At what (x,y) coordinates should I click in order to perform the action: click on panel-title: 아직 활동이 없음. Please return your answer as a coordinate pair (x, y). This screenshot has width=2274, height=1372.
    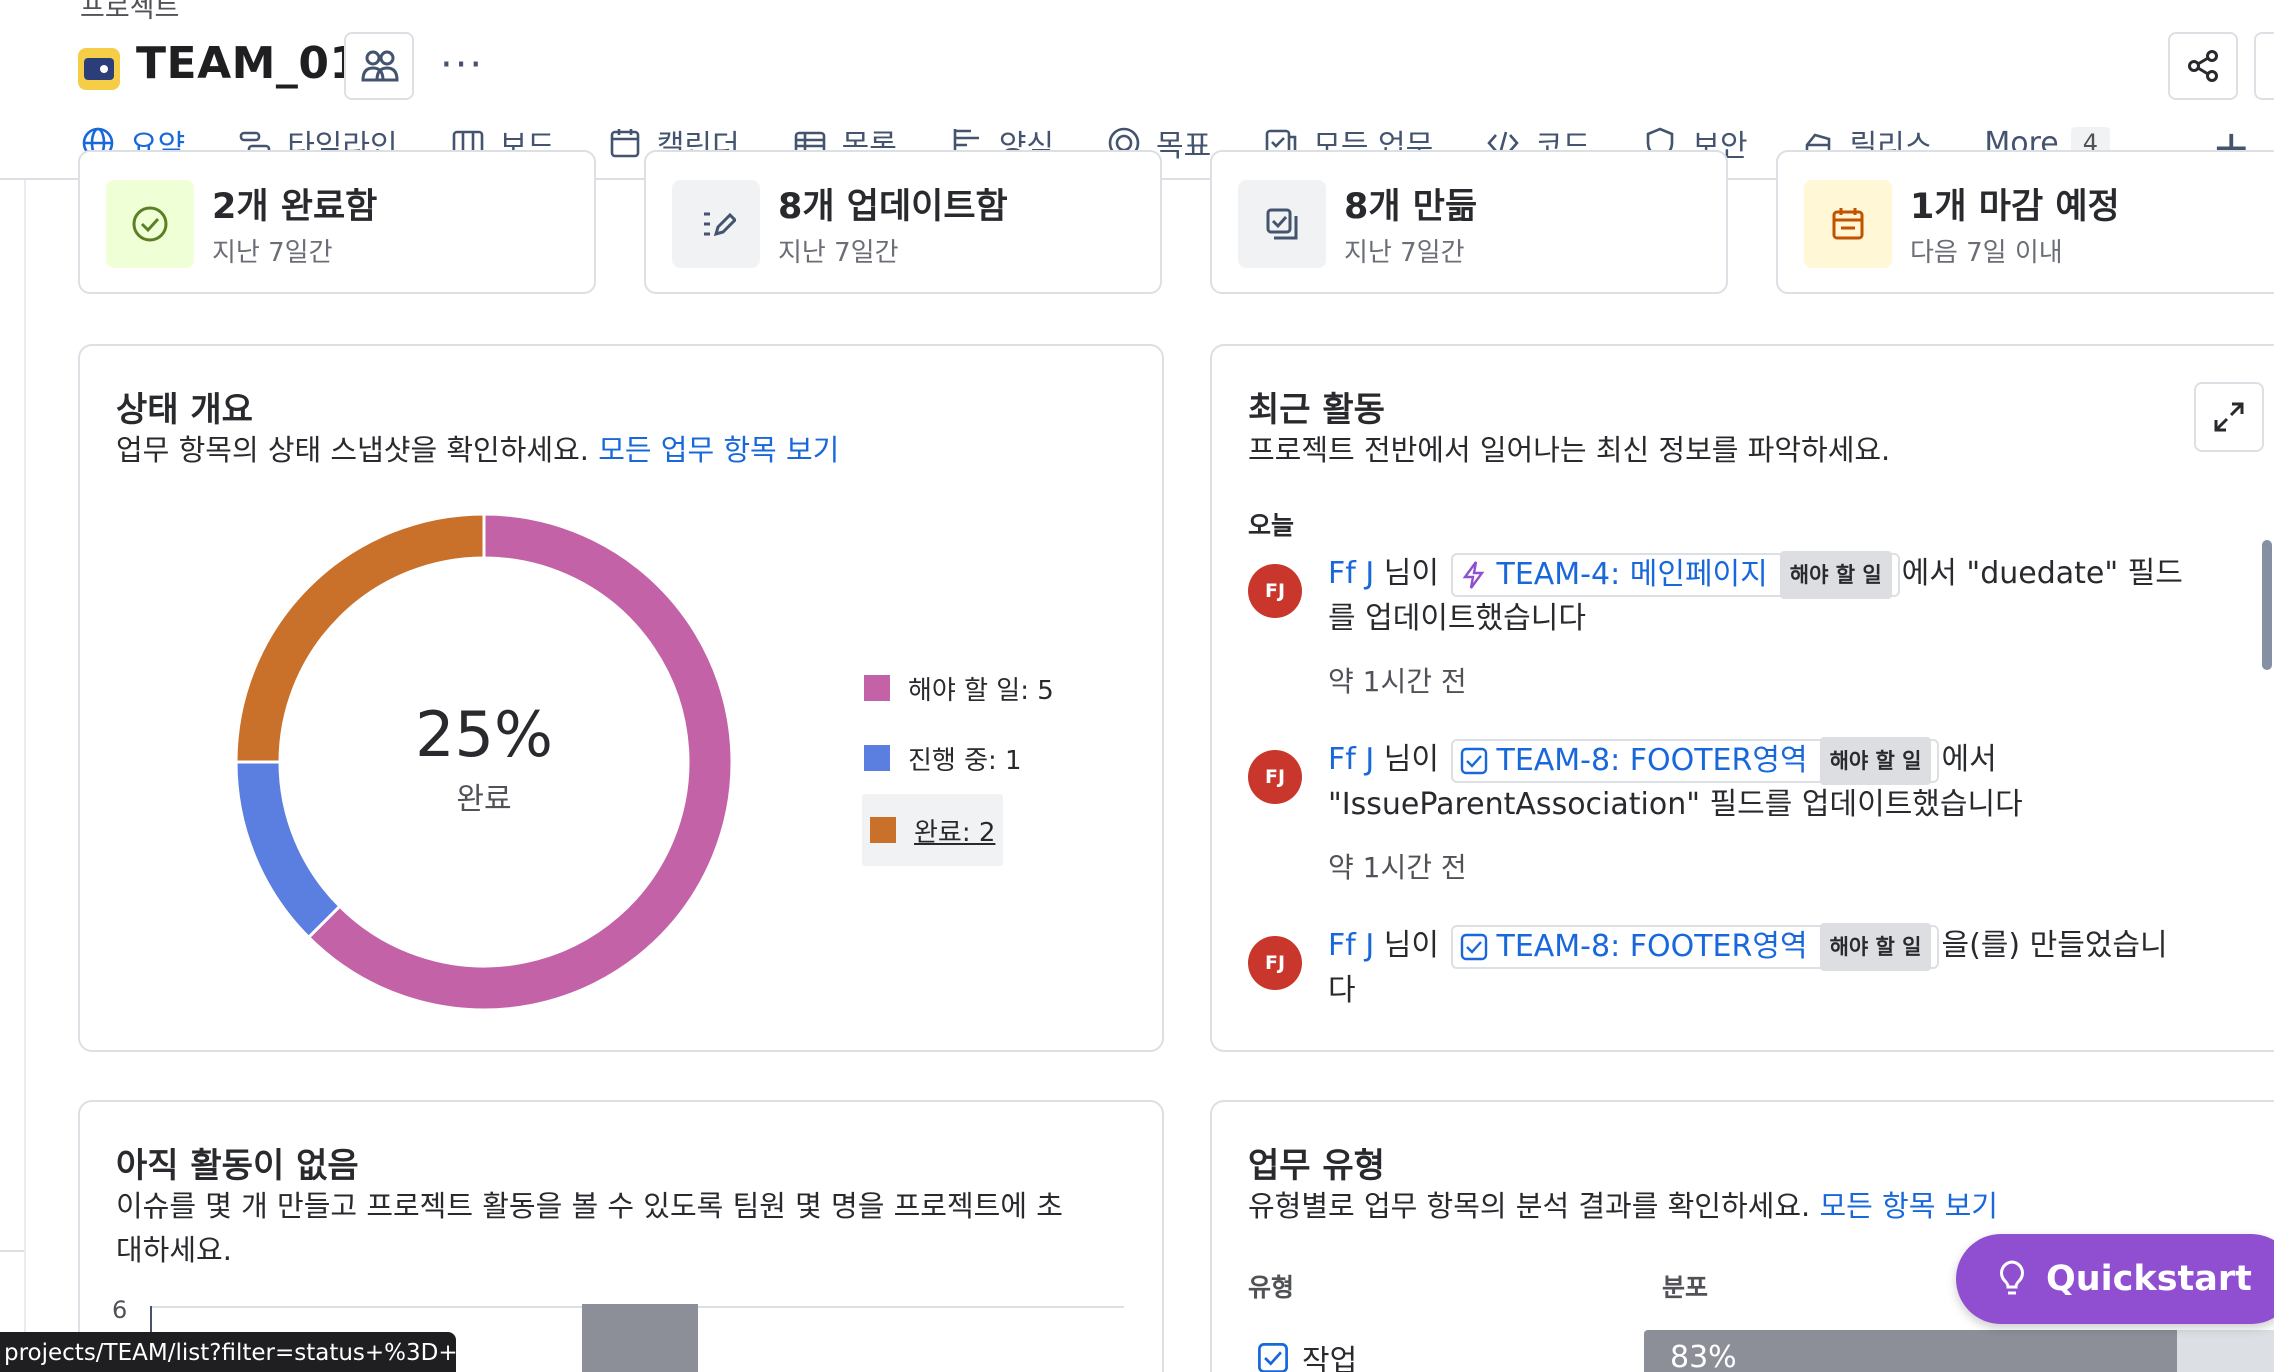
    Looking at the image, I should click on (237, 1166).